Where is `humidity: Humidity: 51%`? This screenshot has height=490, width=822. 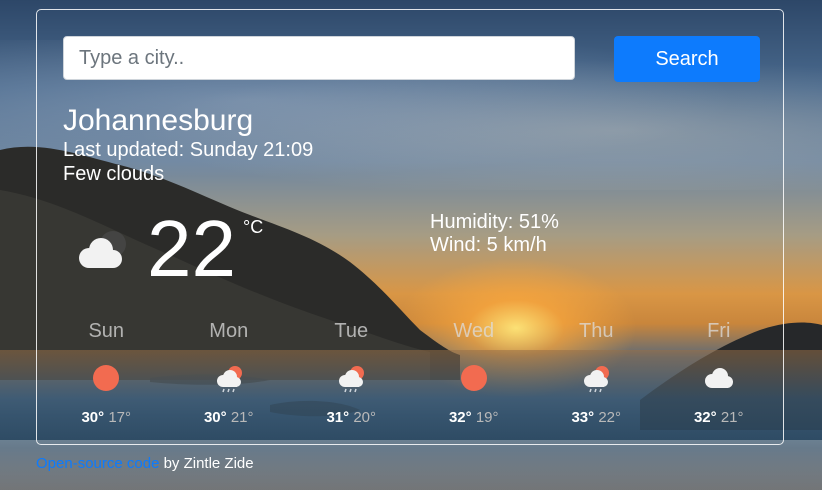
humidity: Humidity: 51% is located at coordinates (494, 222).